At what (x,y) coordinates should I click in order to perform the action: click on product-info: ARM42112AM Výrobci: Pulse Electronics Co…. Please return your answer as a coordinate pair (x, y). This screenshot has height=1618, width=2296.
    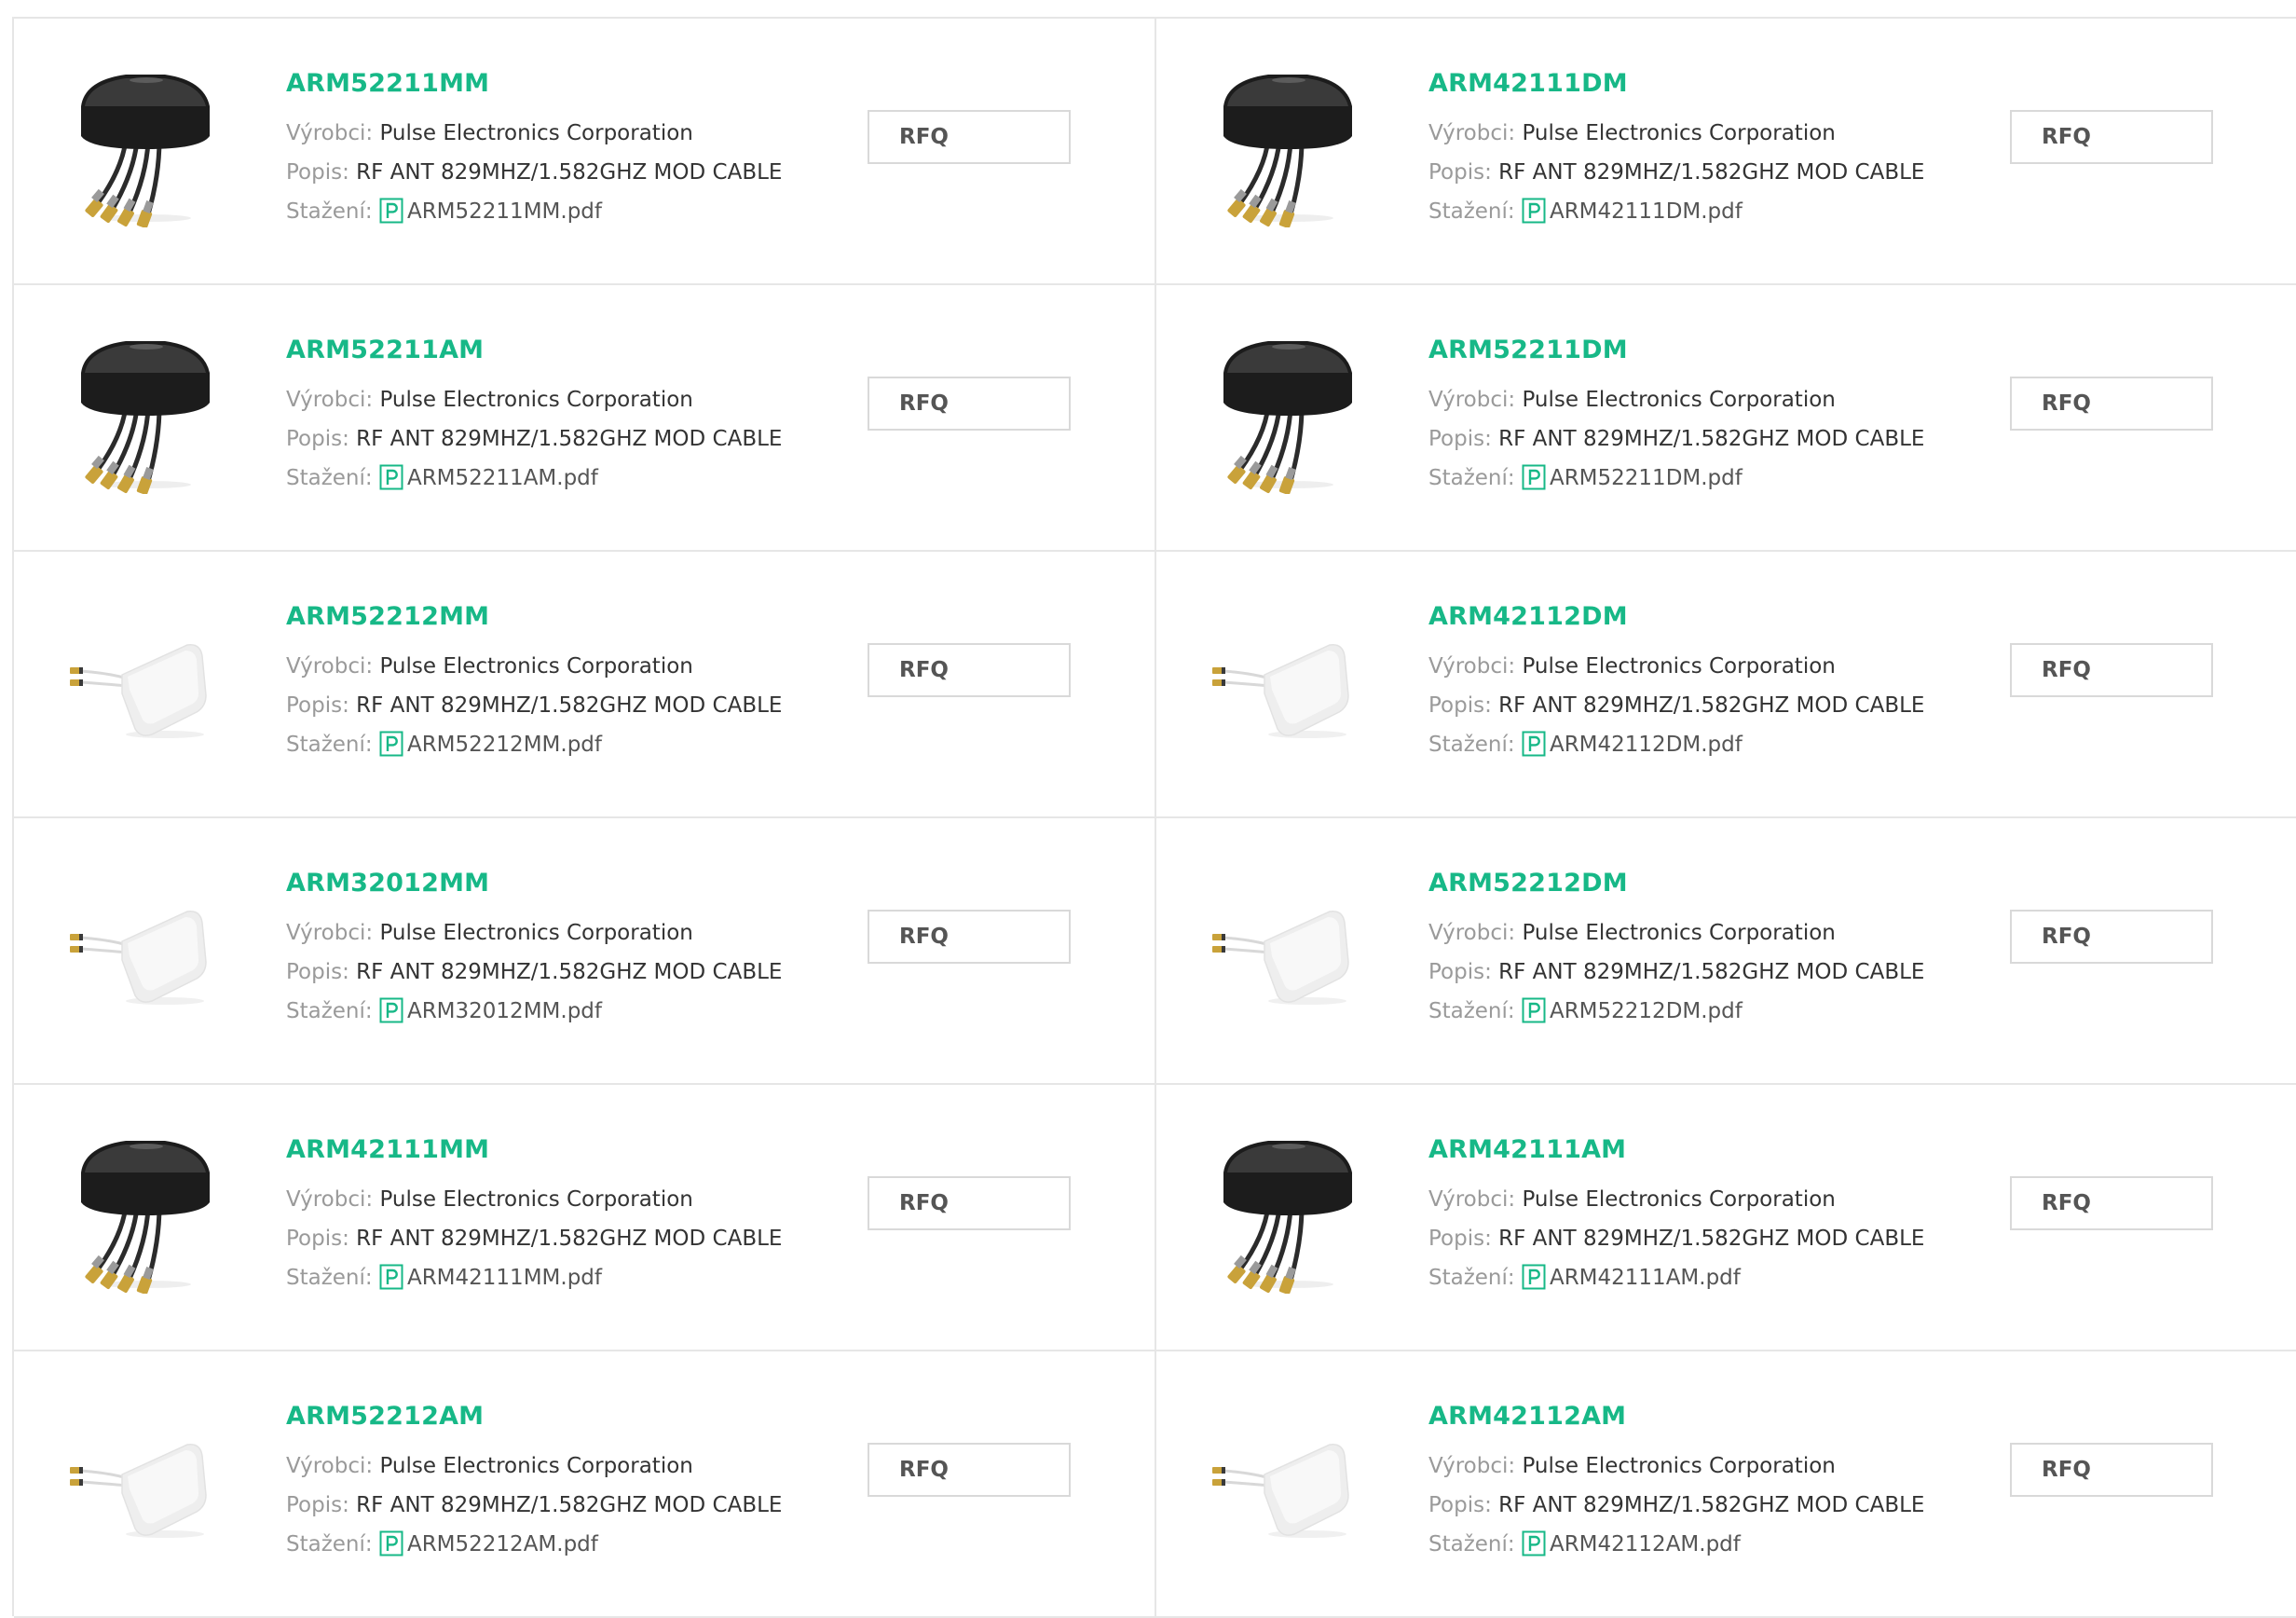
    Looking at the image, I should click on (1676, 1482).